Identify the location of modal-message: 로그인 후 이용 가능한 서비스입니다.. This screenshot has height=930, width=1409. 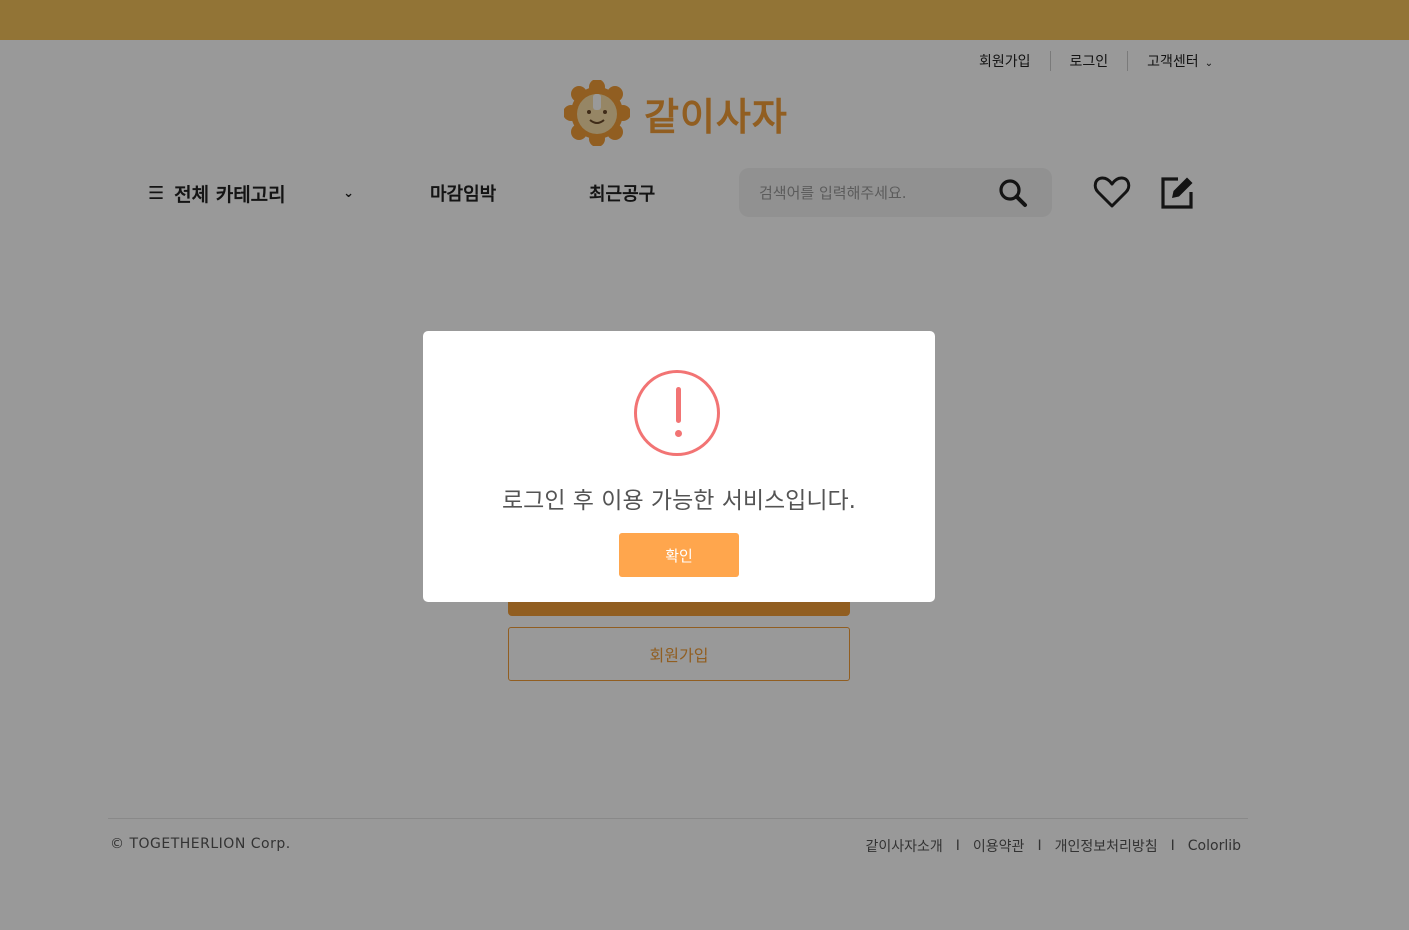
(679, 501).